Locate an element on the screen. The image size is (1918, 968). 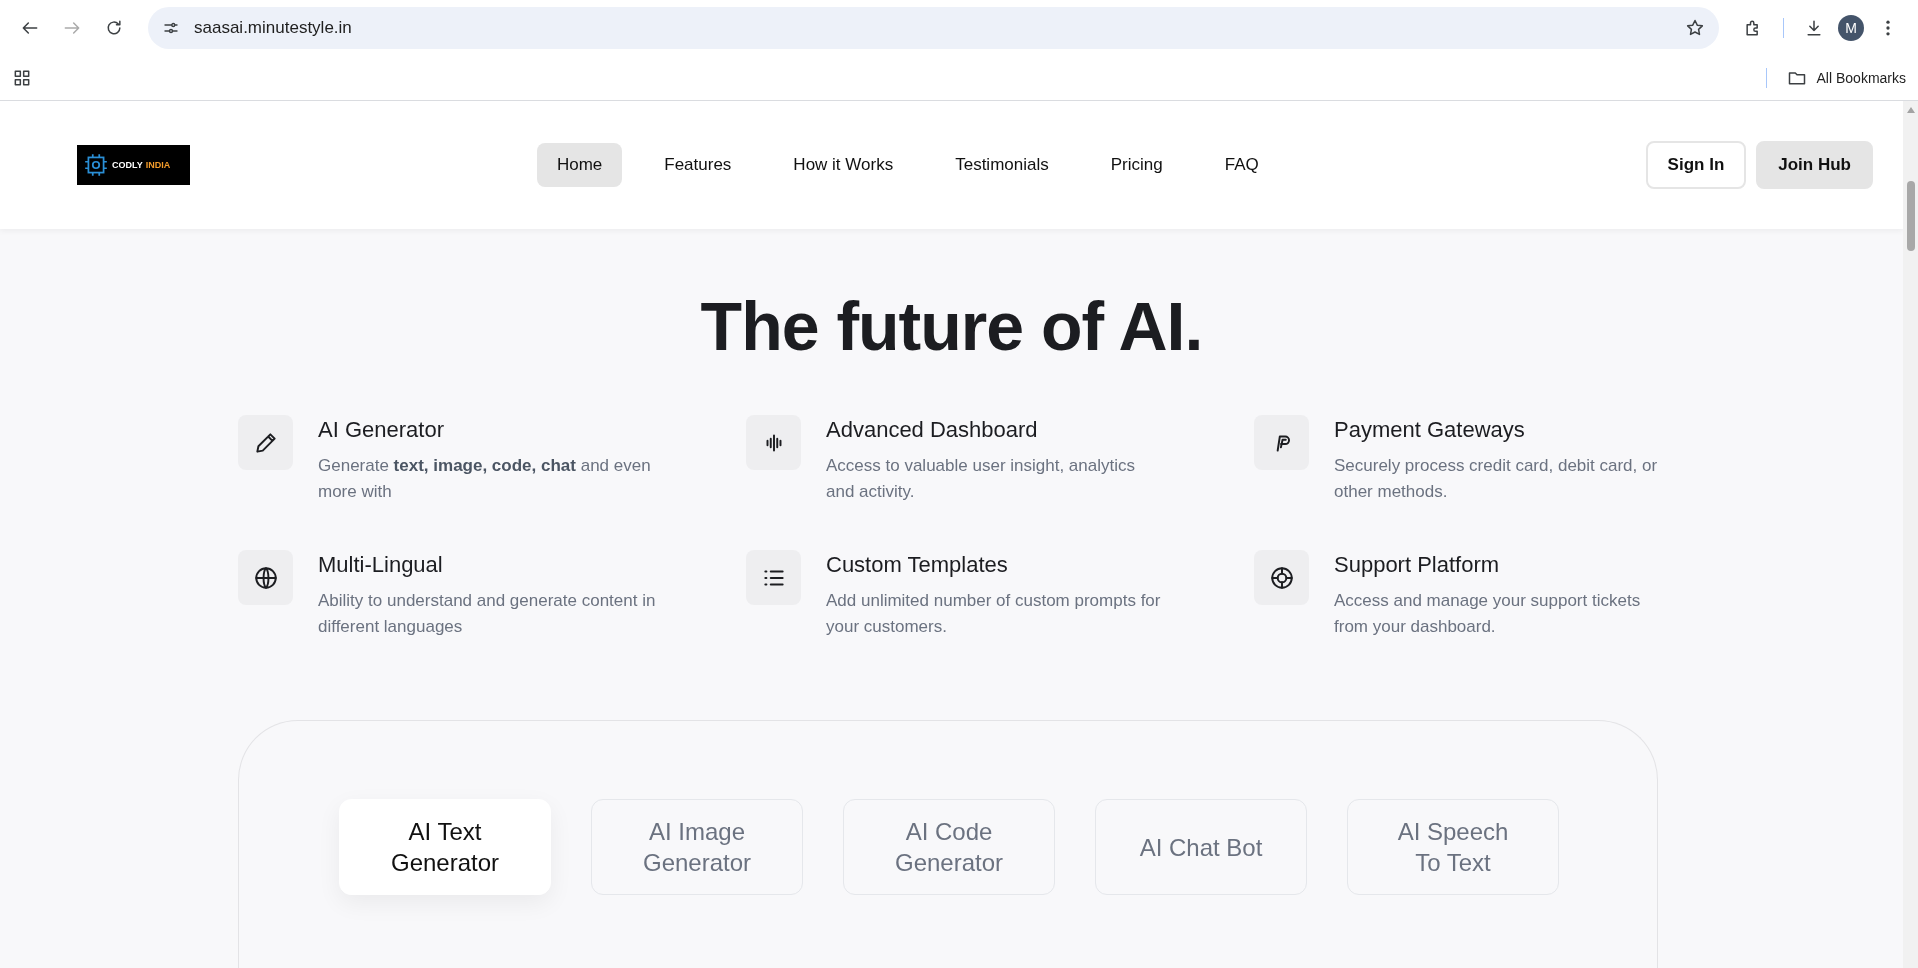
feature-description: Access to valuable user insight, analytics and activity. is located at coordinates (981, 479).